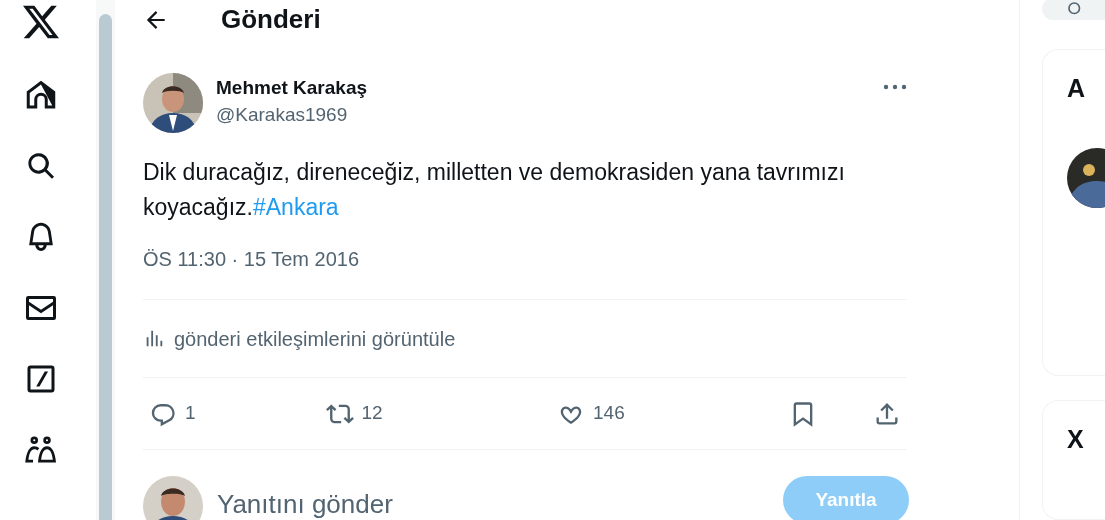  What do you see at coordinates (500, 504) in the screenshot?
I see `reply-field: Yanıtını gönder` at bounding box center [500, 504].